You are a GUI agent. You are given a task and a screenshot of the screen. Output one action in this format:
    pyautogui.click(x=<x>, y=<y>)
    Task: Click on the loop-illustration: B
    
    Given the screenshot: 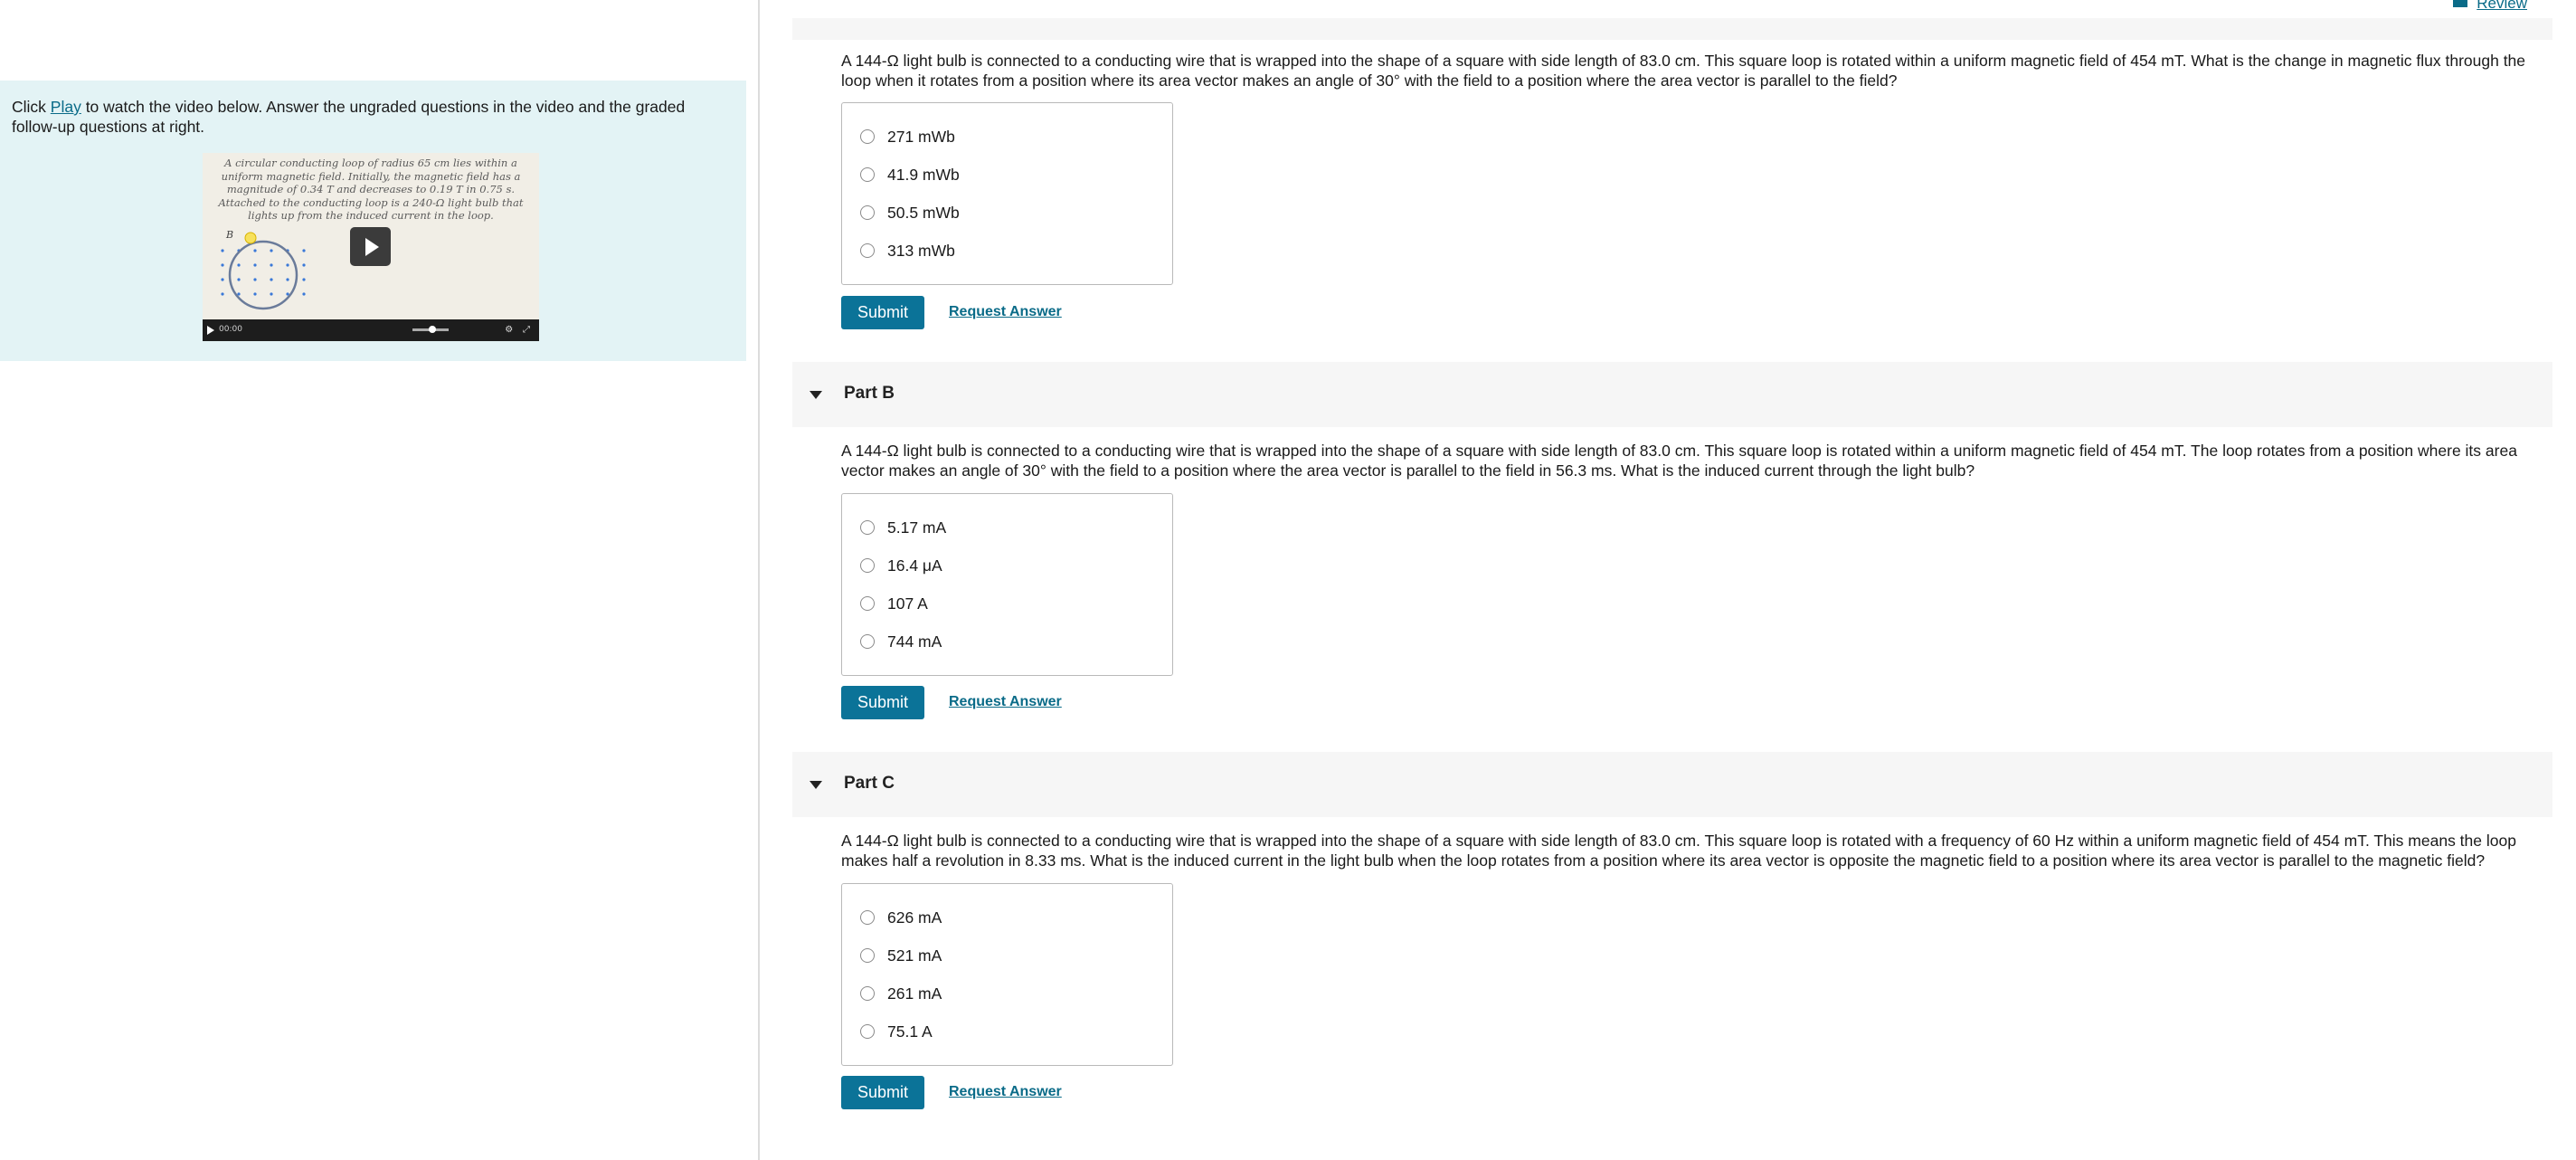 What is the action you would take?
    pyautogui.click(x=263, y=269)
    